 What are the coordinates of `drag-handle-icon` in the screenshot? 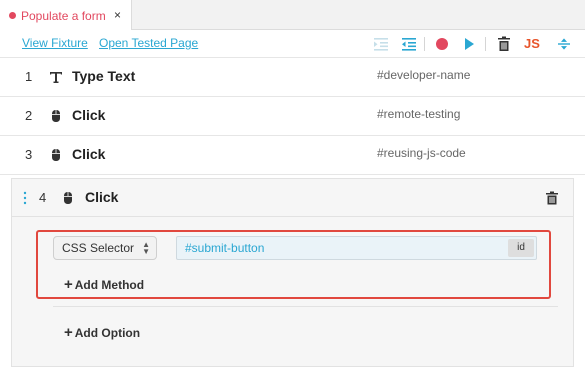 It's located at (25, 198).